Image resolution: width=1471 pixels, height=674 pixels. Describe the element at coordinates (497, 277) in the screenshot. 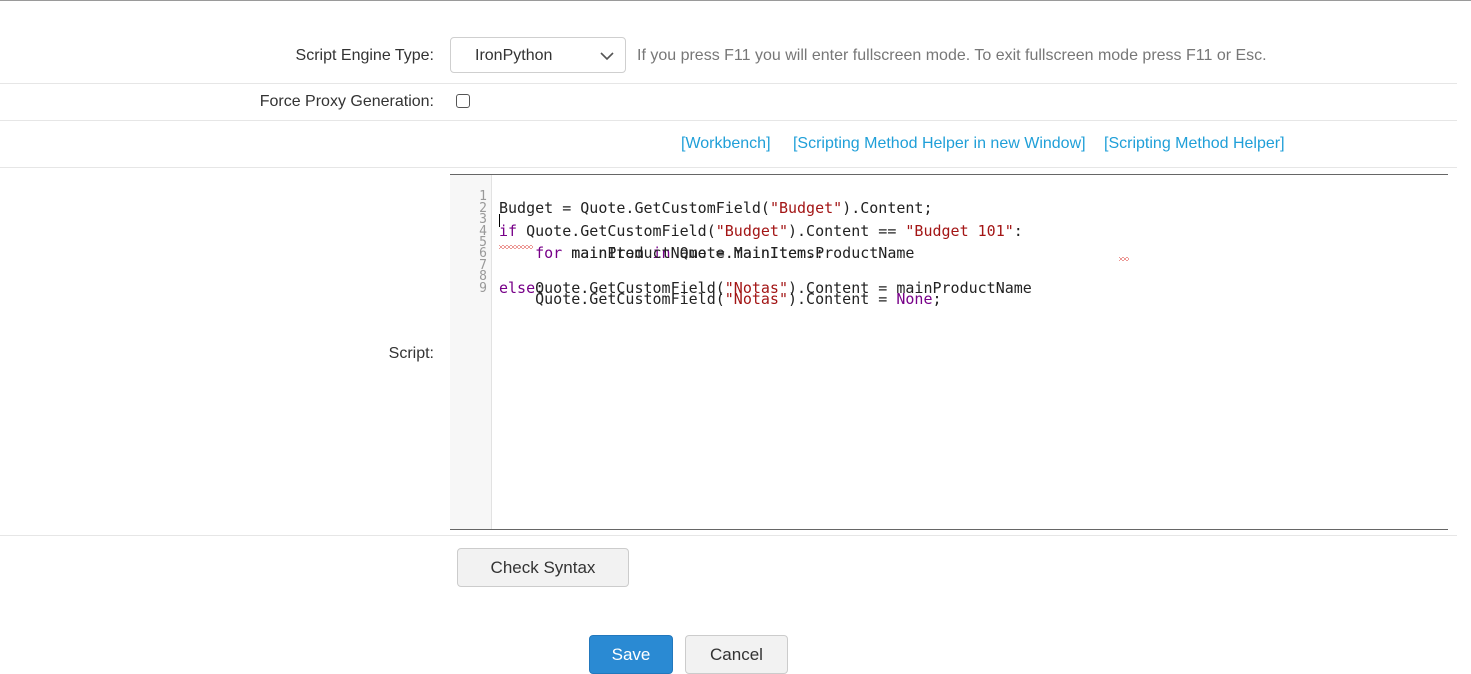

I see `code-line: 8 else:` at that location.